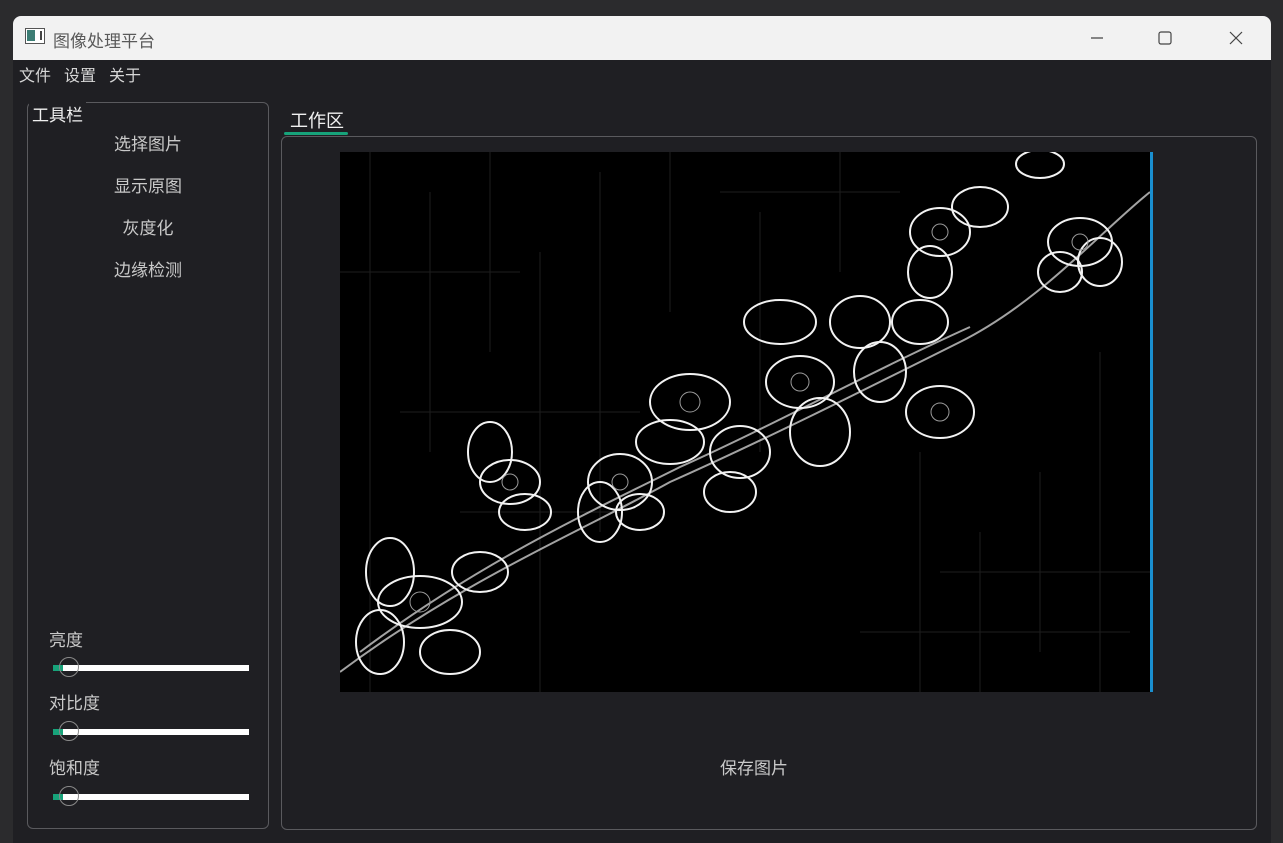  I want to click on app-icon, so click(35, 36).